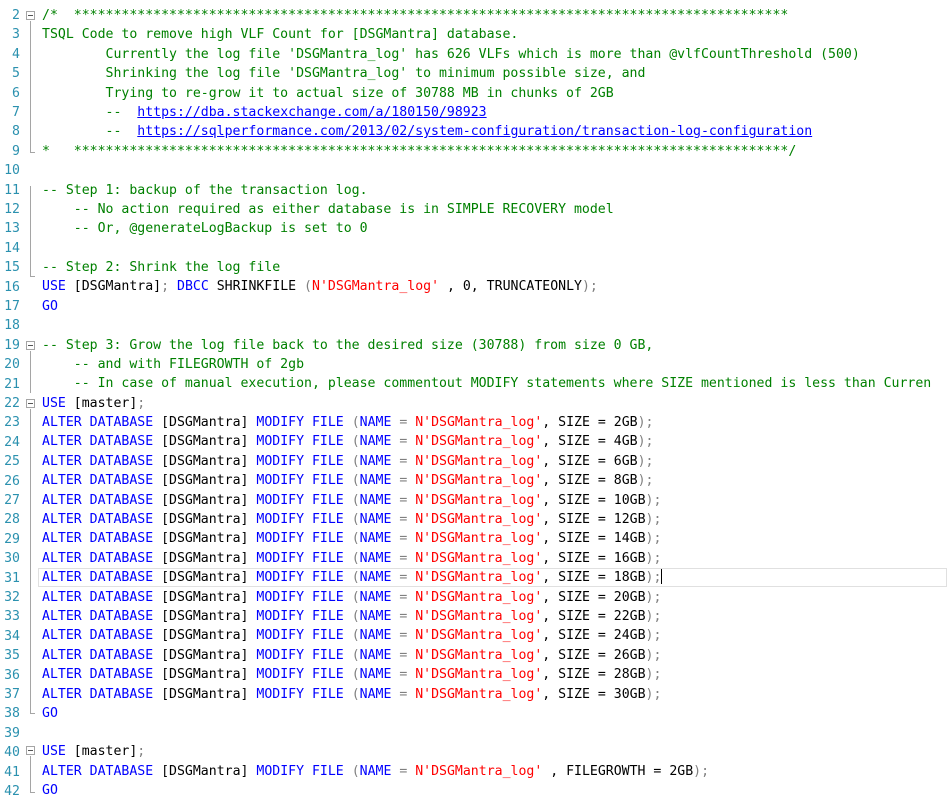  Describe the element at coordinates (12, 714) in the screenshot. I see `line-number: 38` at that location.